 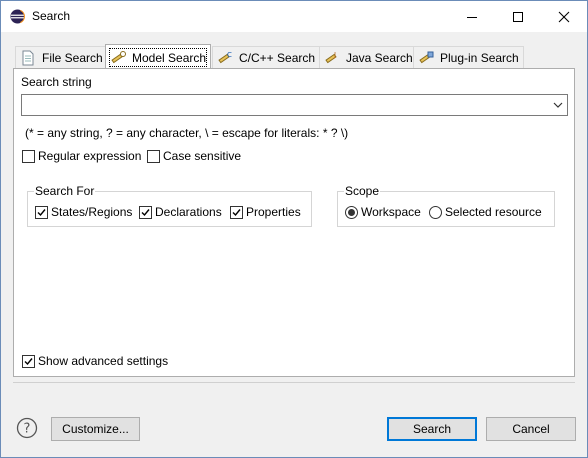 I want to click on search-string-input, so click(x=284, y=105).